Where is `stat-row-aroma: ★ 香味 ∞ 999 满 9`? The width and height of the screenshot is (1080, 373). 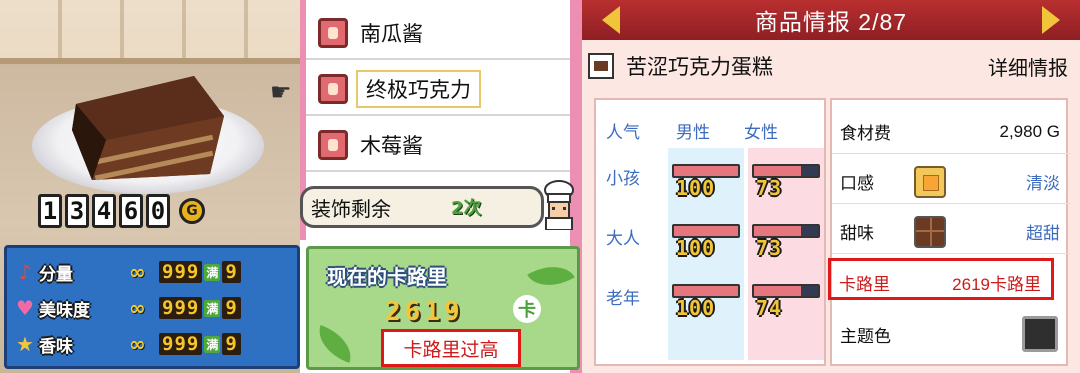
stat-row-aroma: ★ 香味 ∞ 999 满 9 is located at coordinates (152, 344).